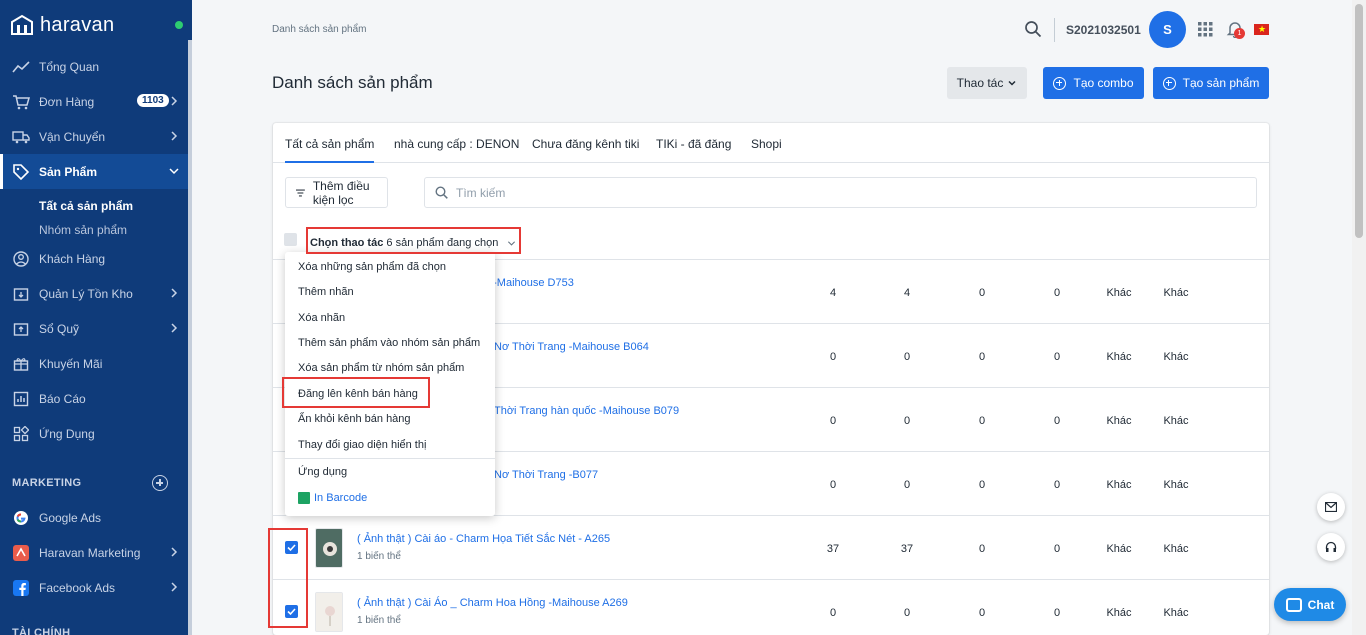  What do you see at coordinates (160, 483) in the screenshot?
I see `add-marketing-channel-icon` at bounding box center [160, 483].